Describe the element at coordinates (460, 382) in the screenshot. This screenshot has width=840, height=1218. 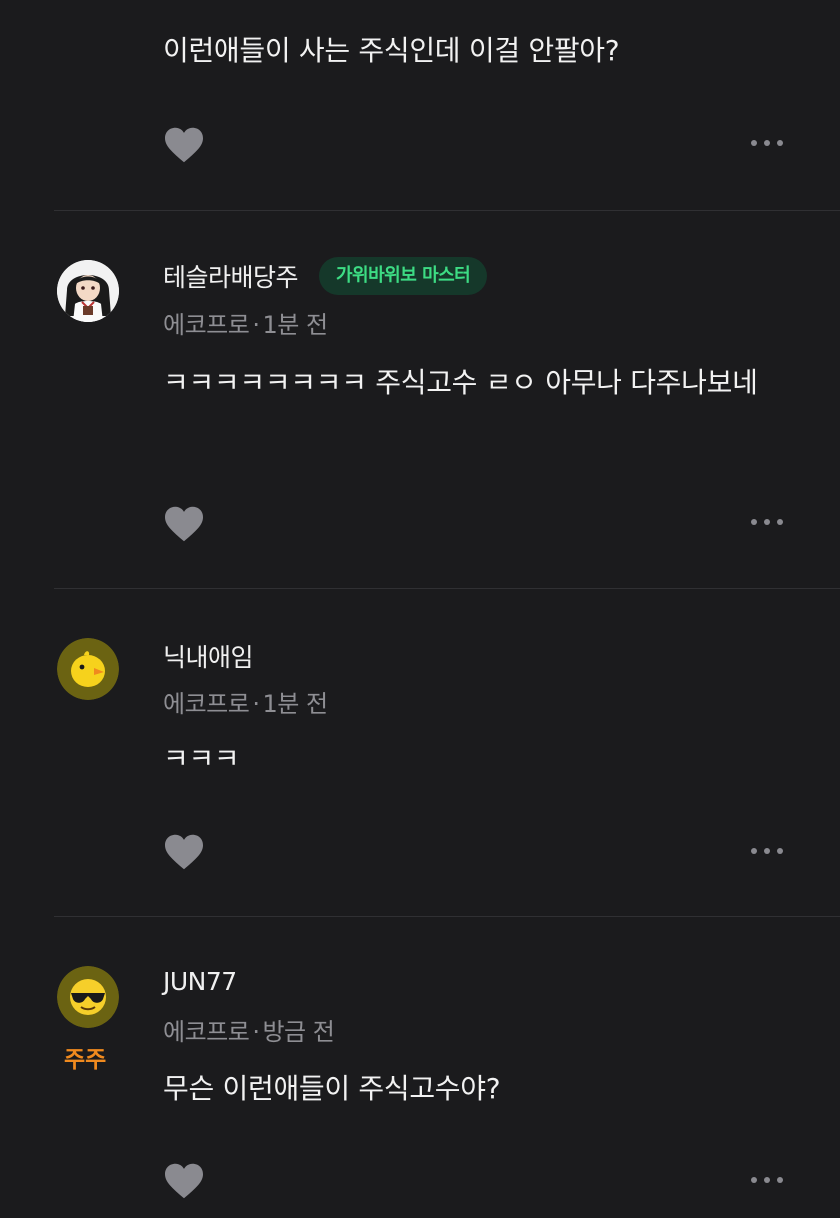
I see `comment-body: ㅋㅋㅋㅋㅋㅋㅋㅋ 주식고수 ㄹㅇ 아무나 다주나보네` at that location.